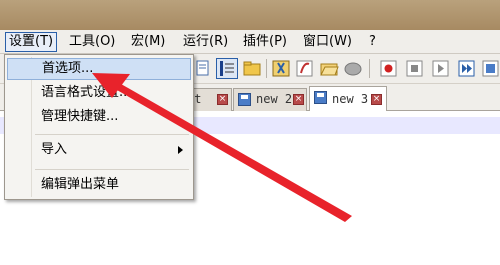 The height and width of the screenshot is (265, 500). What do you see at coordinates (92, 42) in the screenshot?
I see `menu-tools: 工具(O)` at bounding box center [92, 42].